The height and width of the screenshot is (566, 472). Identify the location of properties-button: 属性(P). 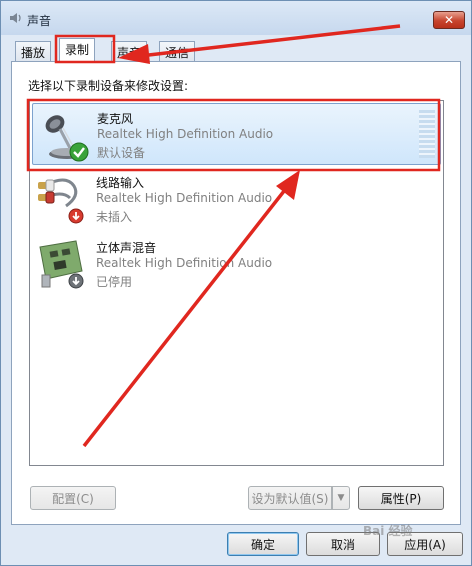
(401, 498).